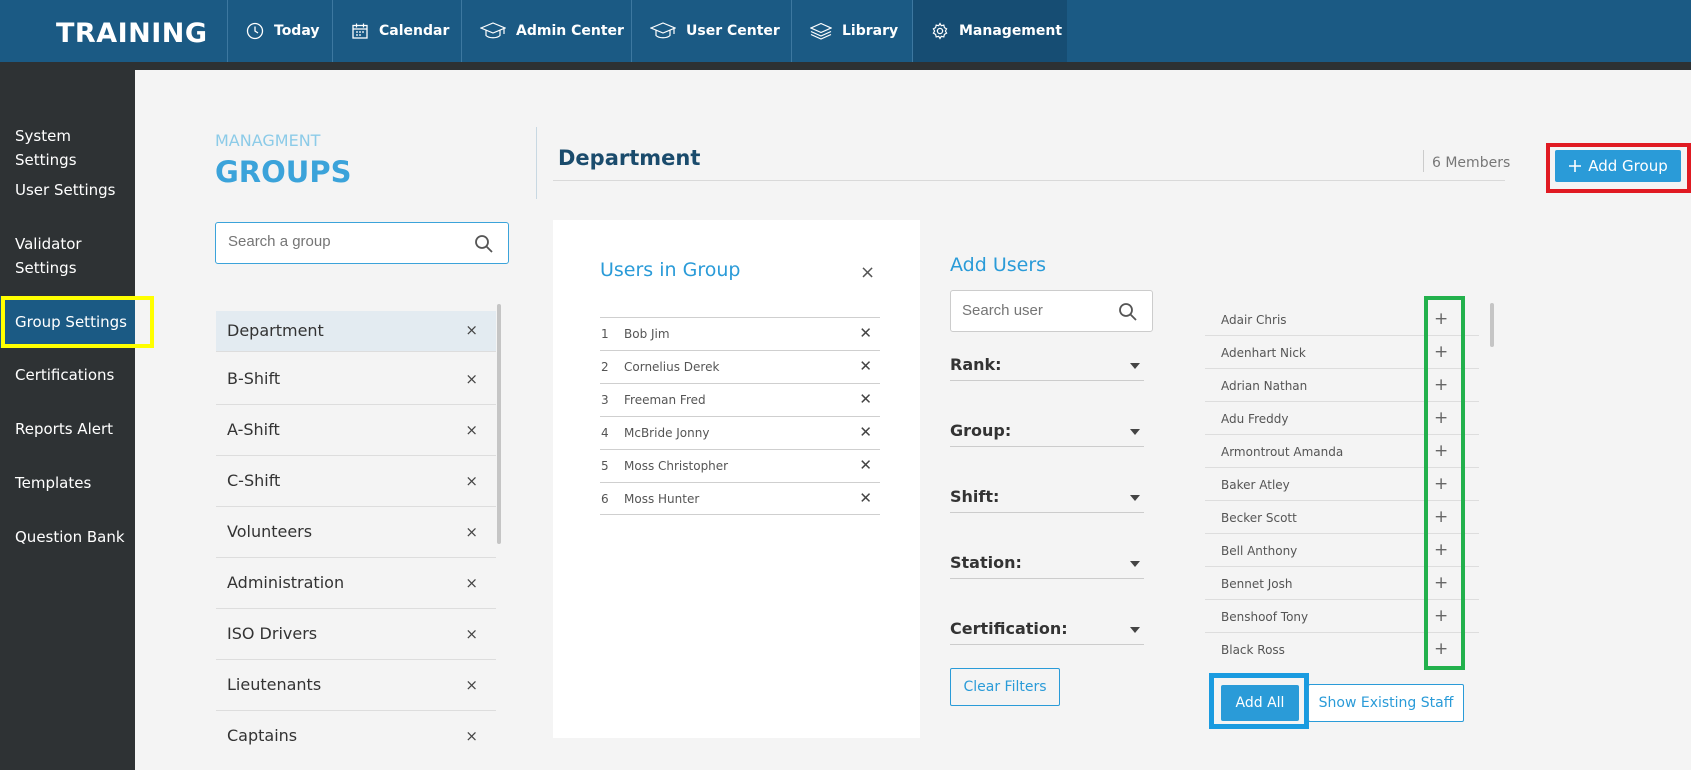 The width and height of the screenshot is (1691, 770). What do you see at coordinates (670, 270) in the screenshot?
I see `users-in-group-title: Users in Group` at bounding box center [670, 270].